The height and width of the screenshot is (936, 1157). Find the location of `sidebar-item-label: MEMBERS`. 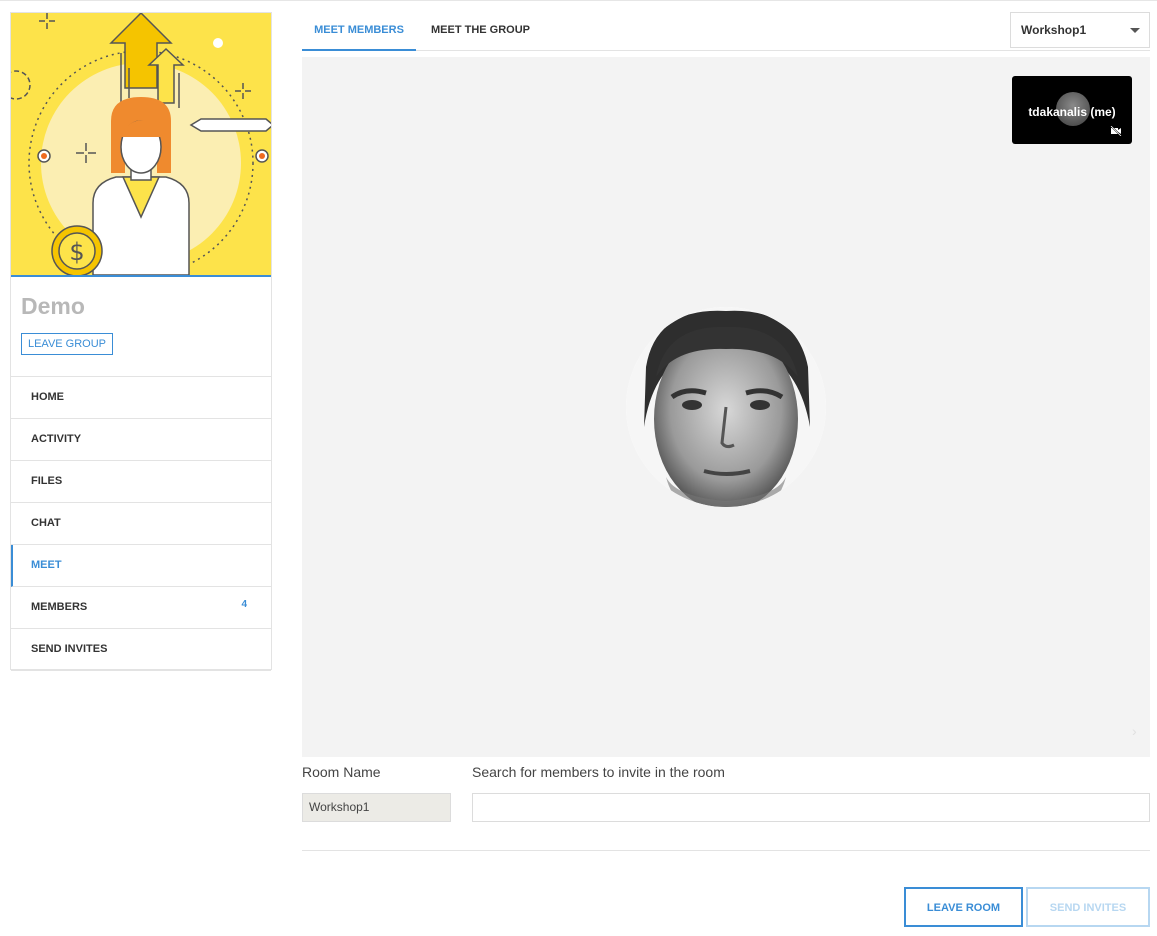

sidebar-item-label: MEMBERS is located at coordinates (59, 607).